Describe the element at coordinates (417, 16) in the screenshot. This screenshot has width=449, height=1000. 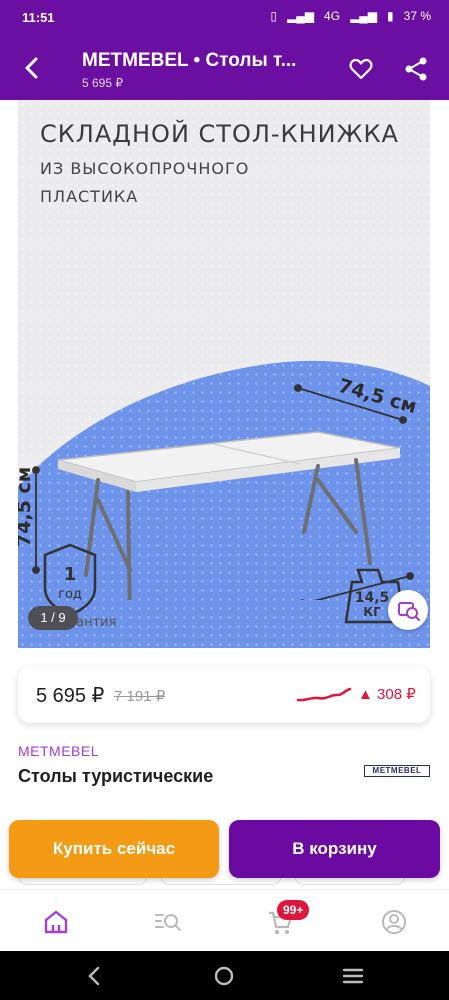
I see `battery-label: 37 %` at that location.